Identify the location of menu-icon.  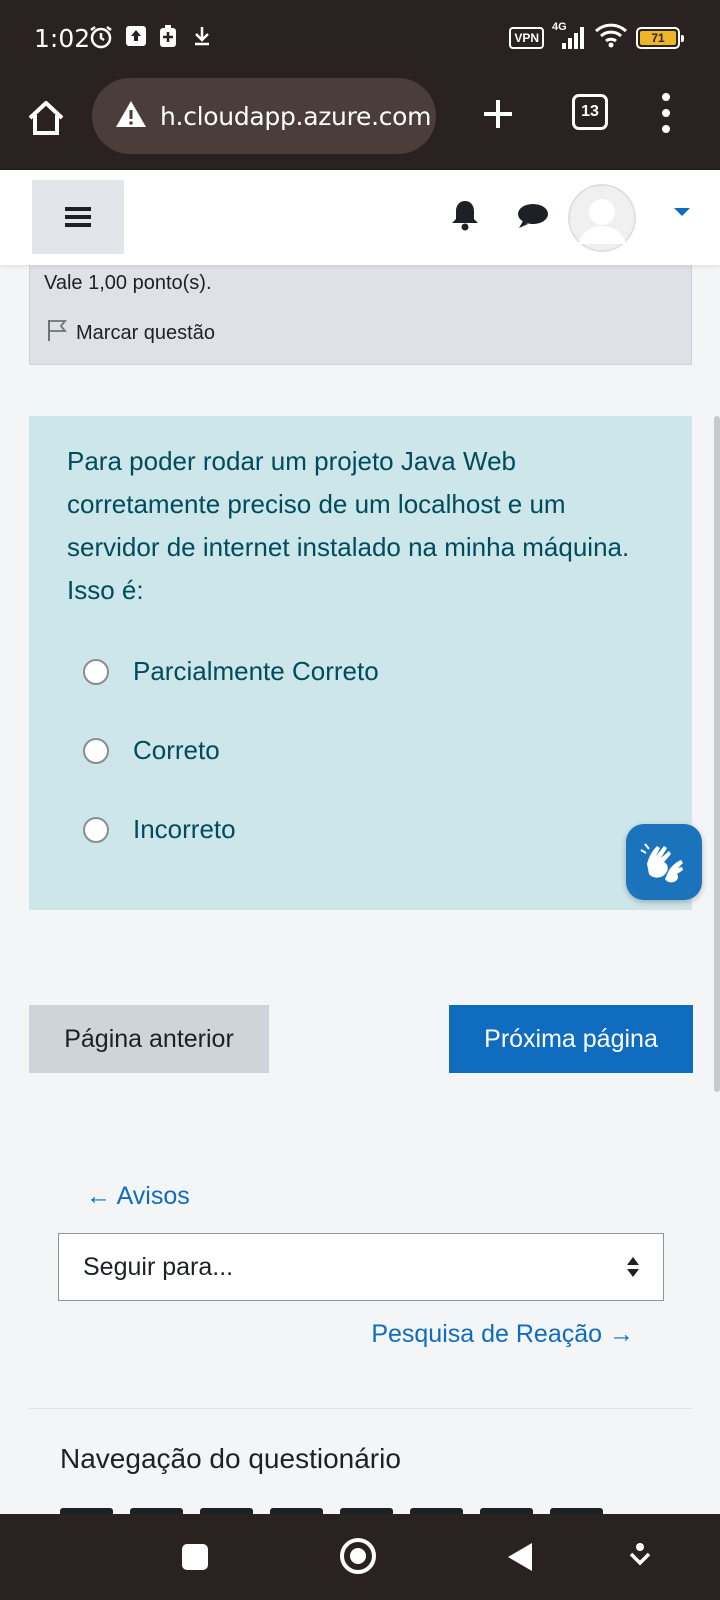
(78, 217).